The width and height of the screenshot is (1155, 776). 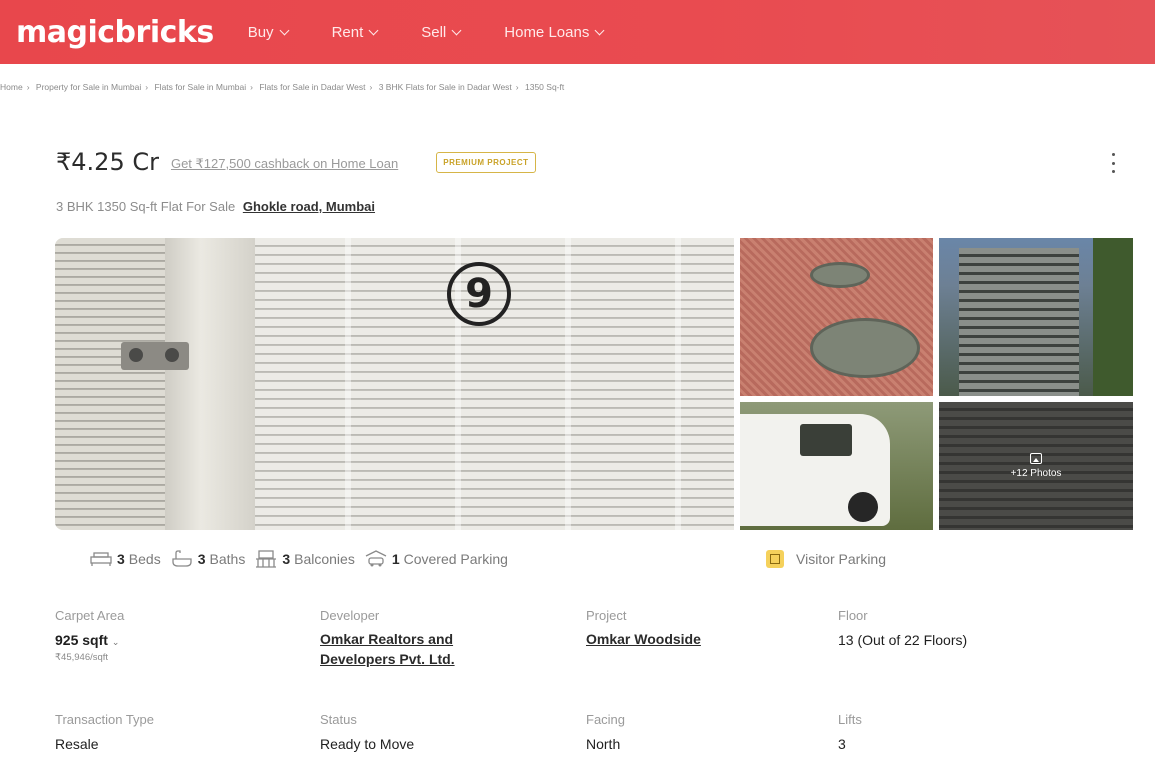 I want to click on project-label: Project, so click(x=606, y=615).